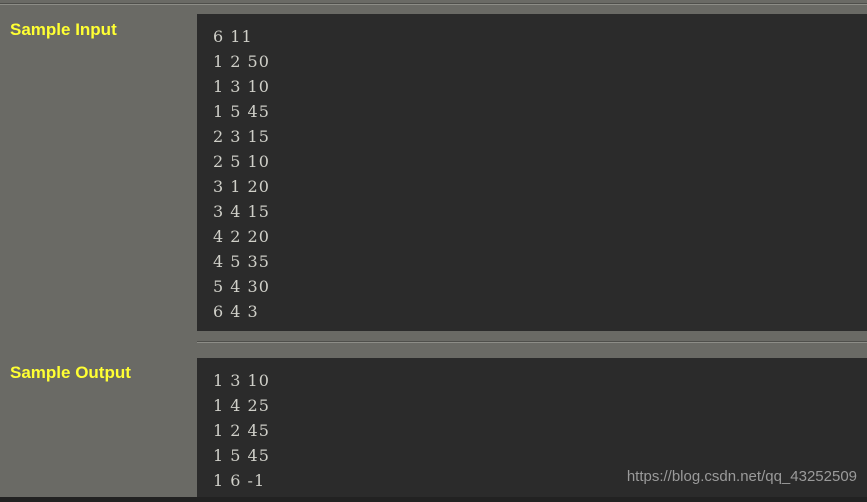 This screenshot has height=502, width=867. Describe the element at coordinates (241, 430) in the screenshot. I see `sample-output-code: 1 3 10 1 4 25 1 2 45 1 5 45 1 6 -1` at that location.